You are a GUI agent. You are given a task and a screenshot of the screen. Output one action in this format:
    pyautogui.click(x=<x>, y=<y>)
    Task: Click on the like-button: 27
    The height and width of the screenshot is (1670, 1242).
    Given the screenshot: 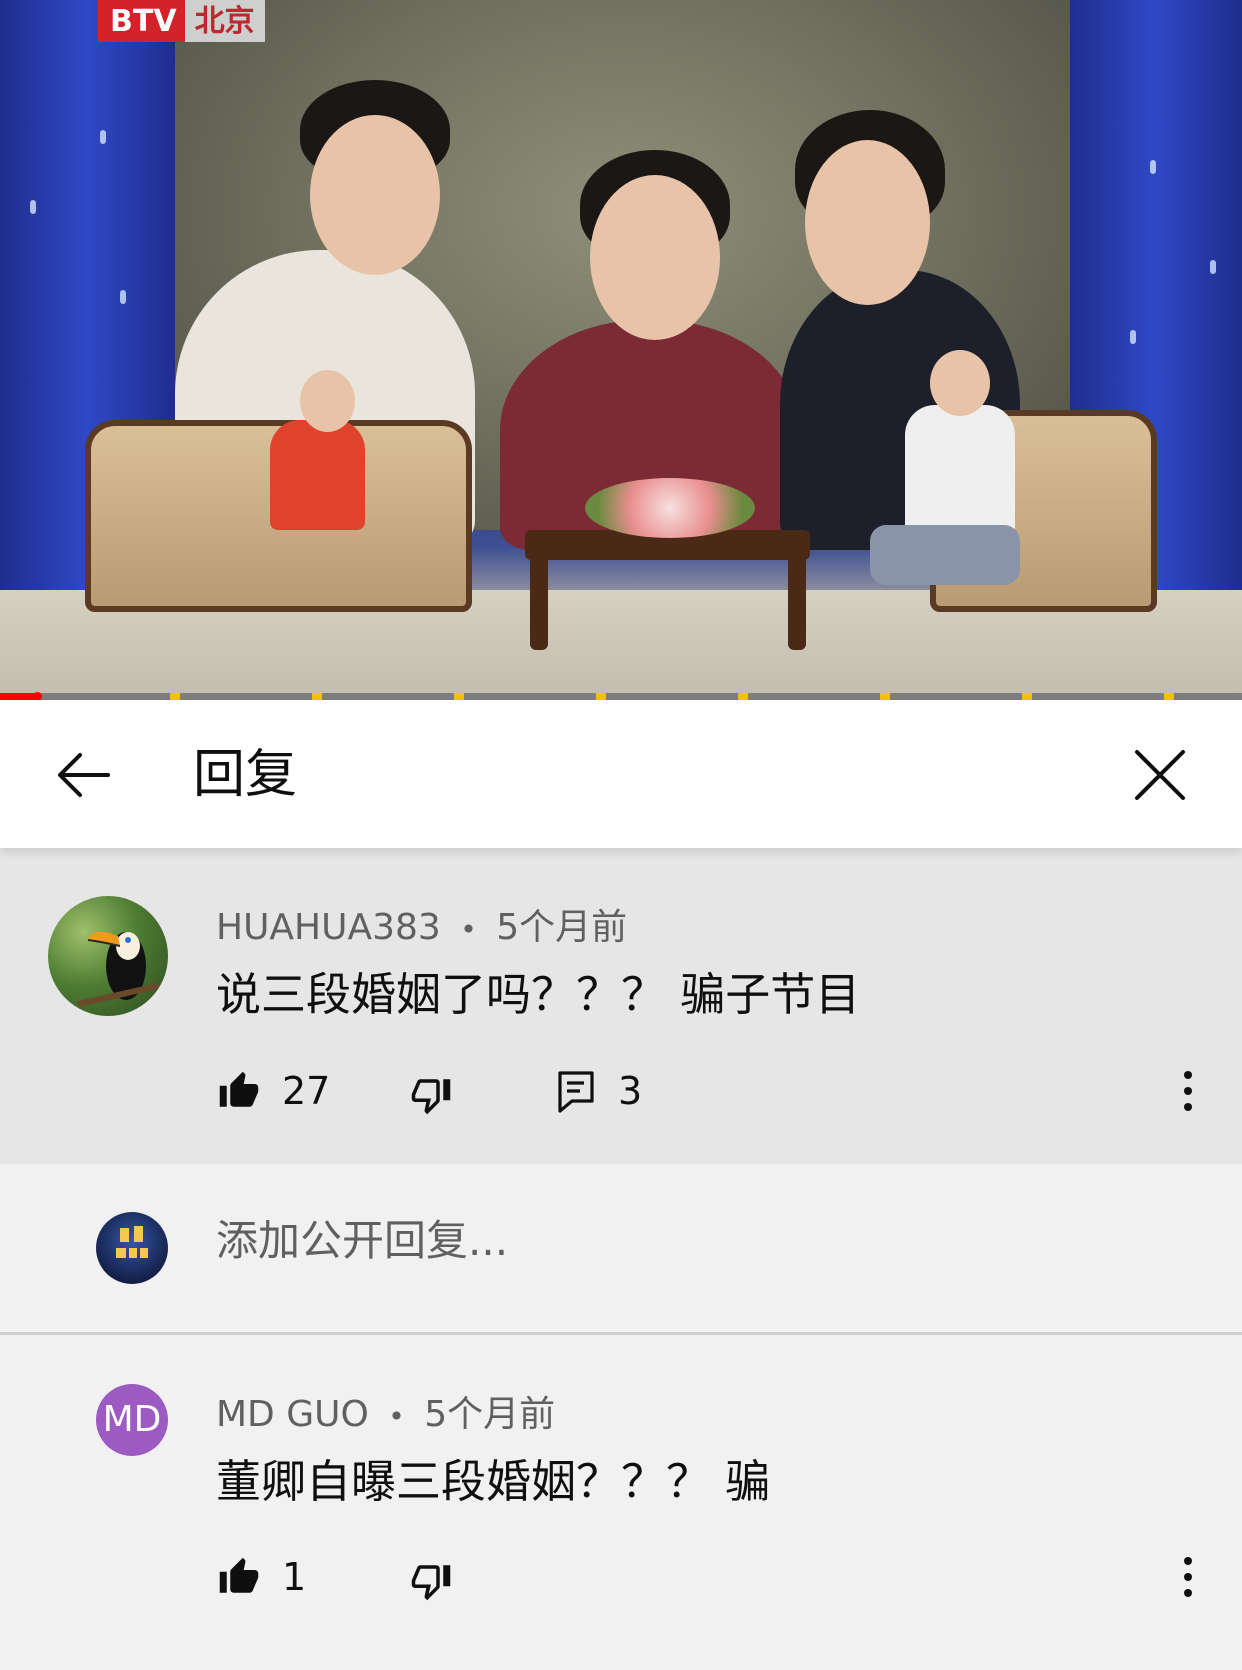 What is the action you would take?
    pyautogui.click(x=274, y=1091)
    